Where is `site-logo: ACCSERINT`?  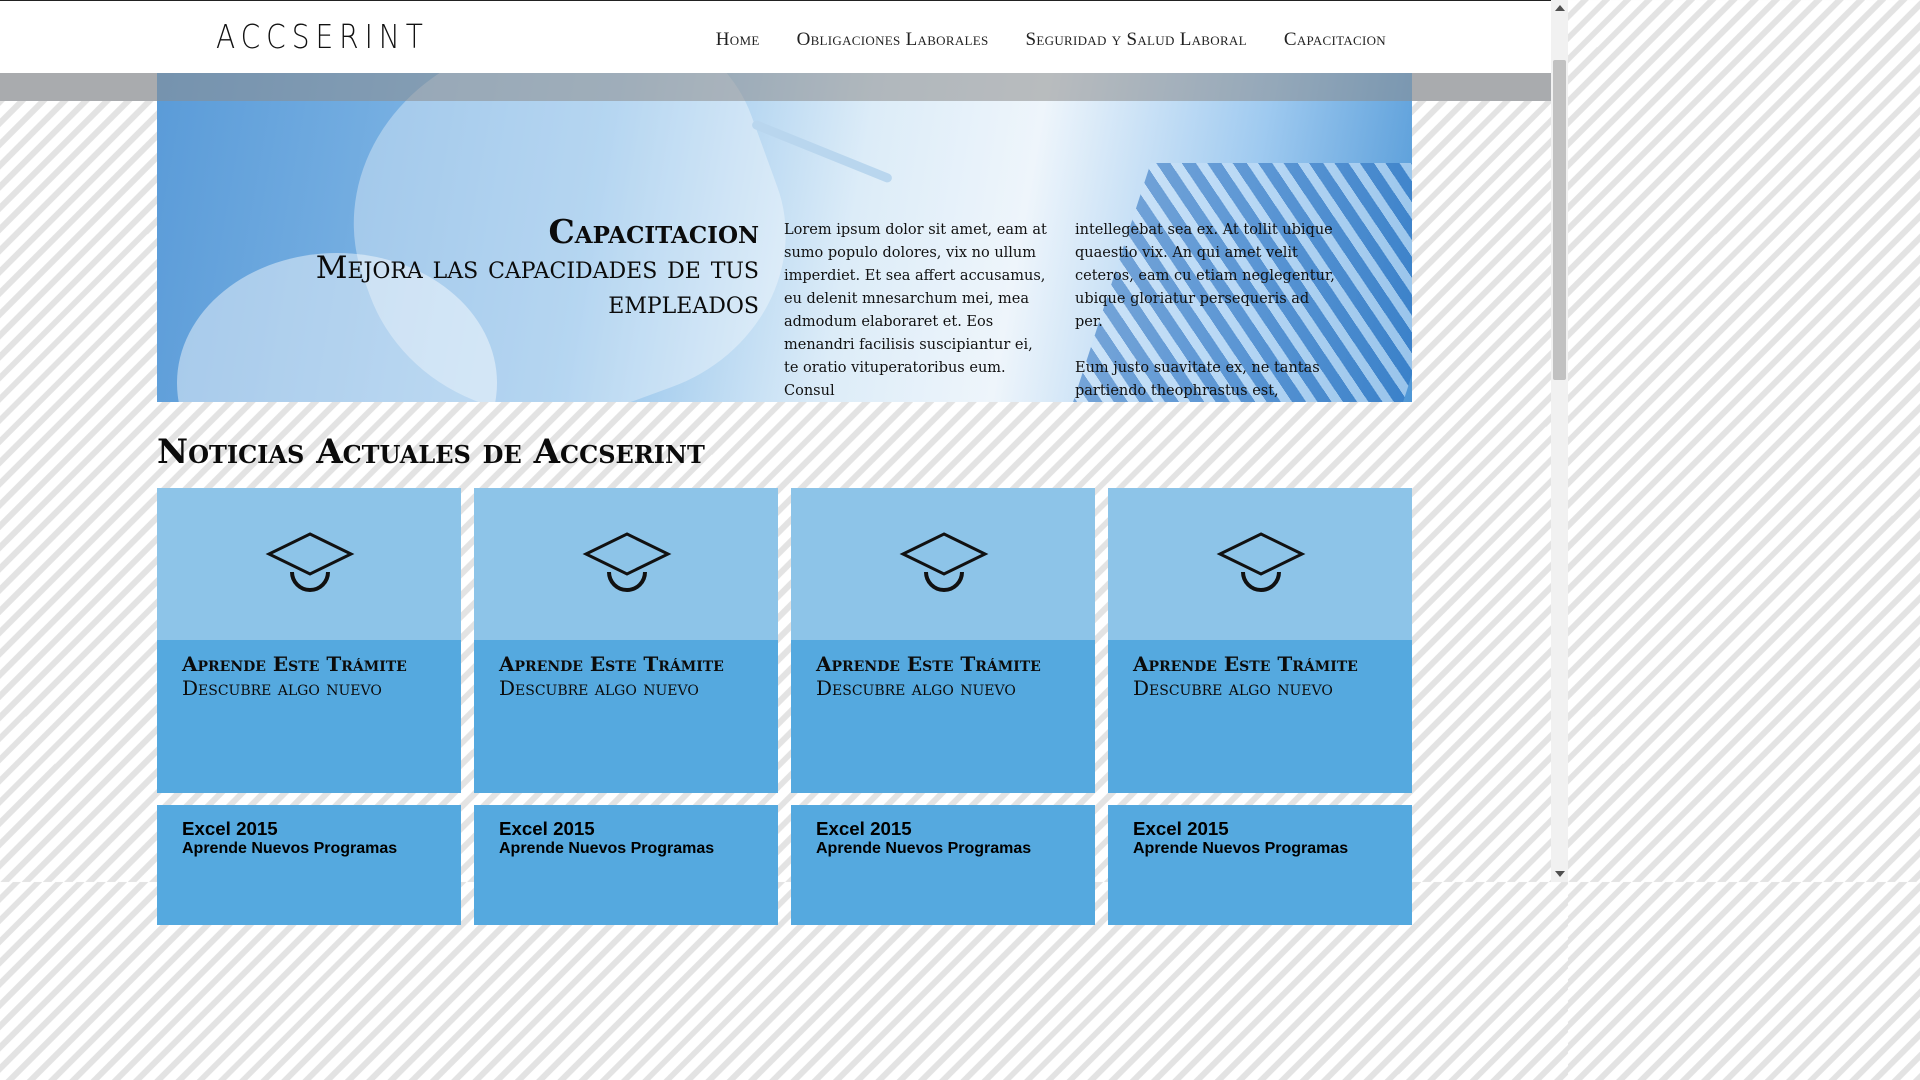
site-logo: ACCSERINT is located at coordinates (322, 36).